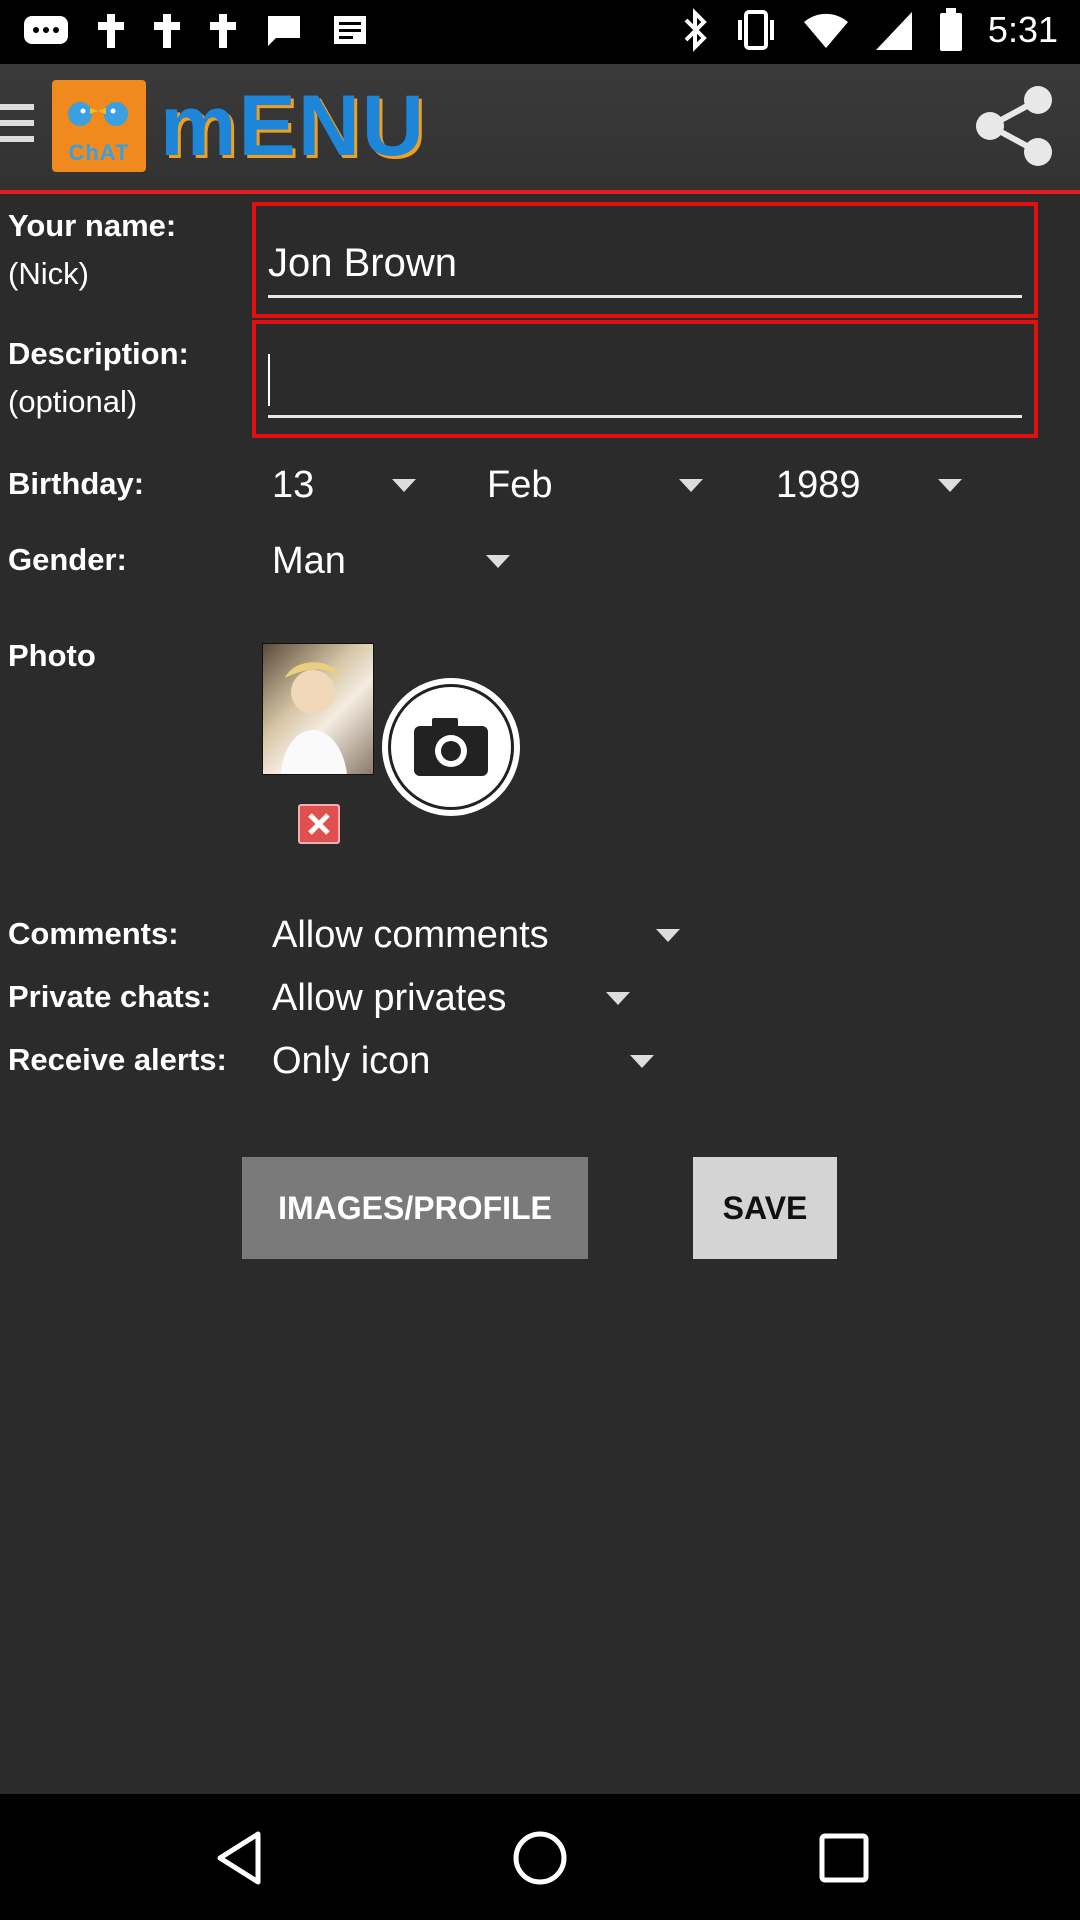 This screenshot has width=1080, height=1920. I want to click on comments-value: Allow comments, so click(410, 934).